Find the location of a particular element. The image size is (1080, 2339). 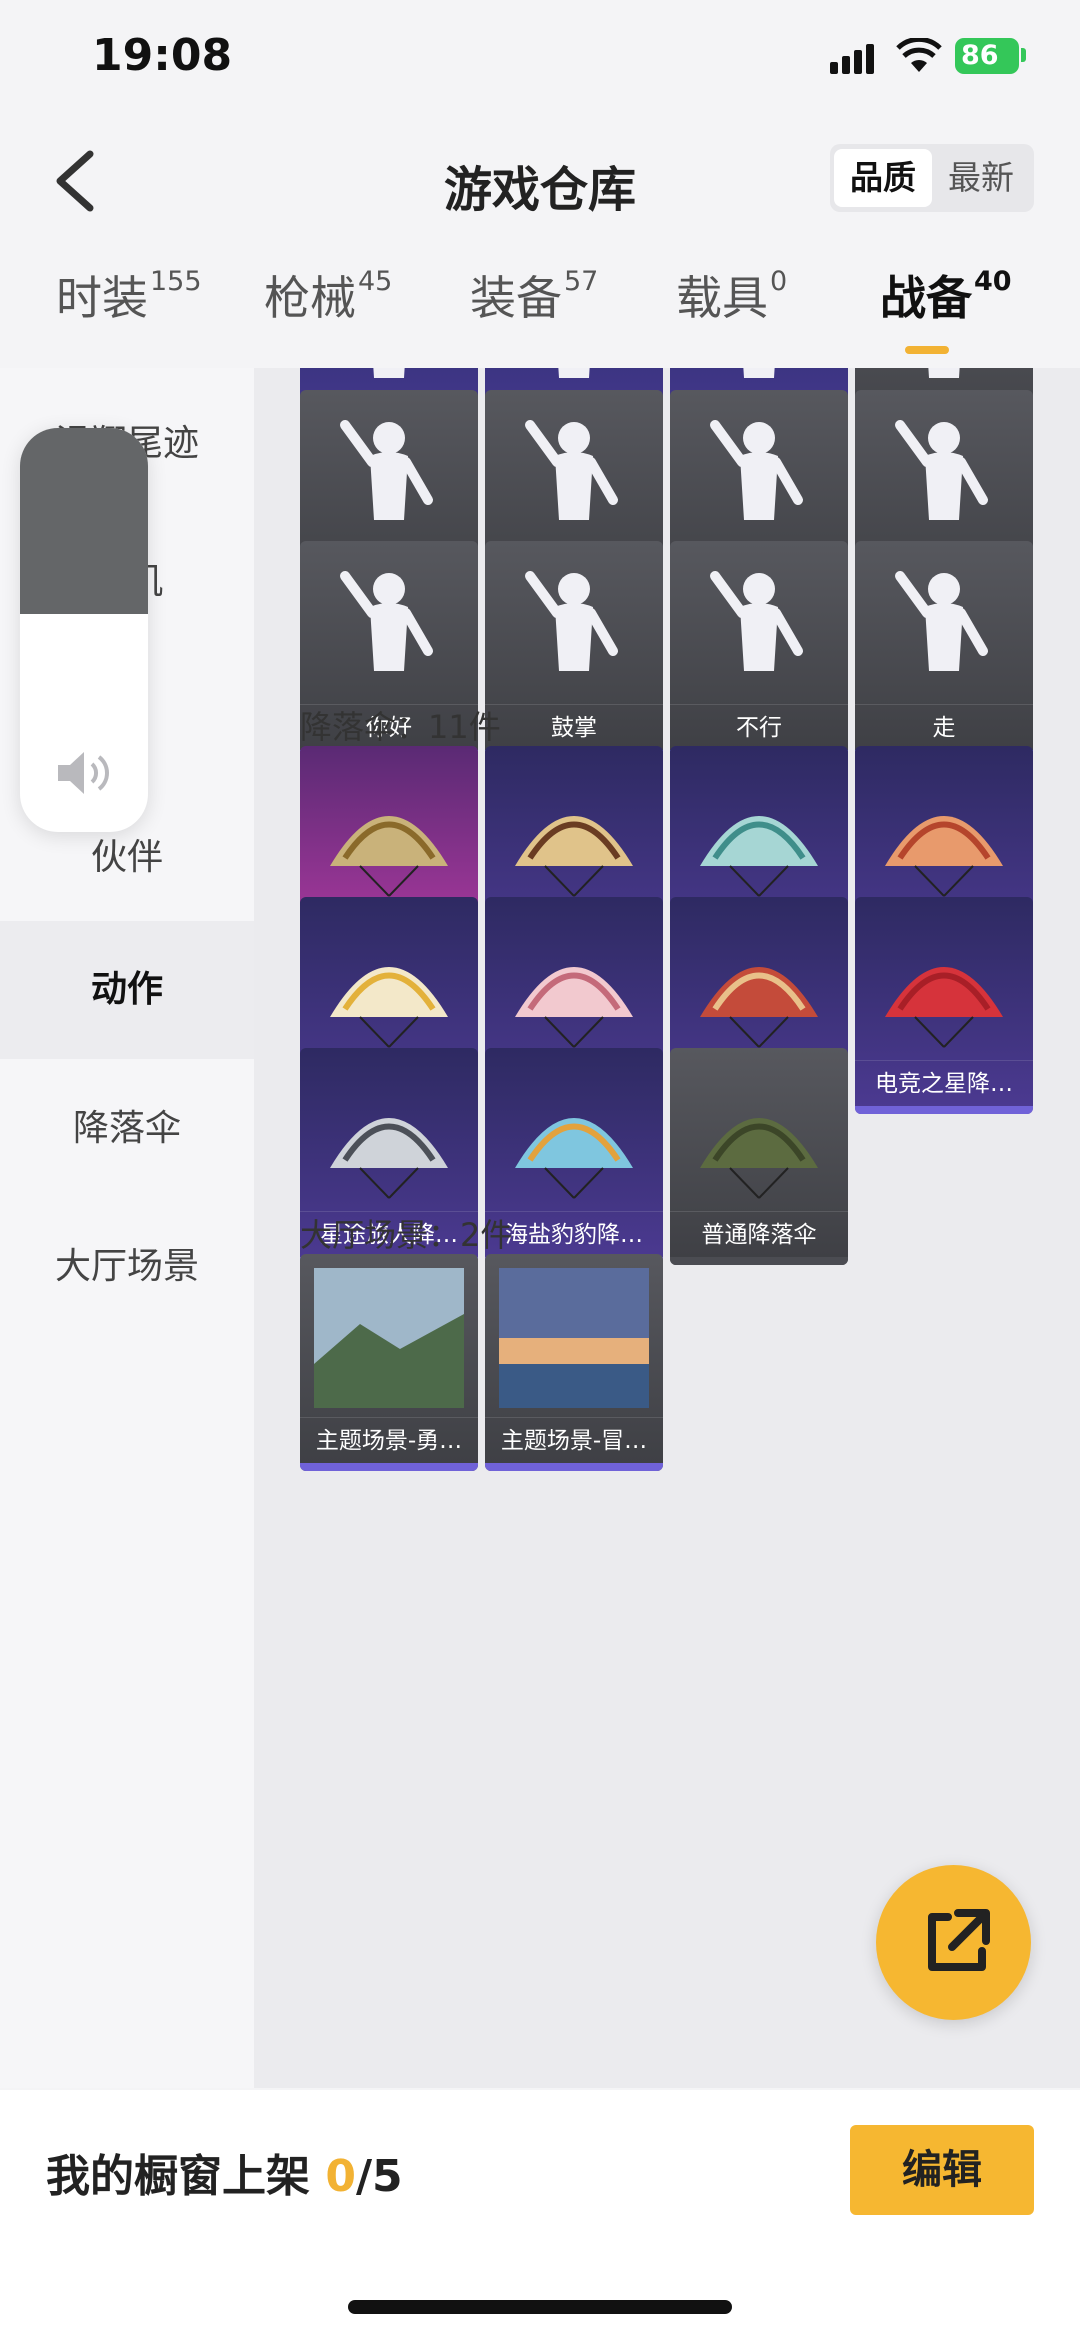

volume-level-fill is located at coordinates (84, 521).